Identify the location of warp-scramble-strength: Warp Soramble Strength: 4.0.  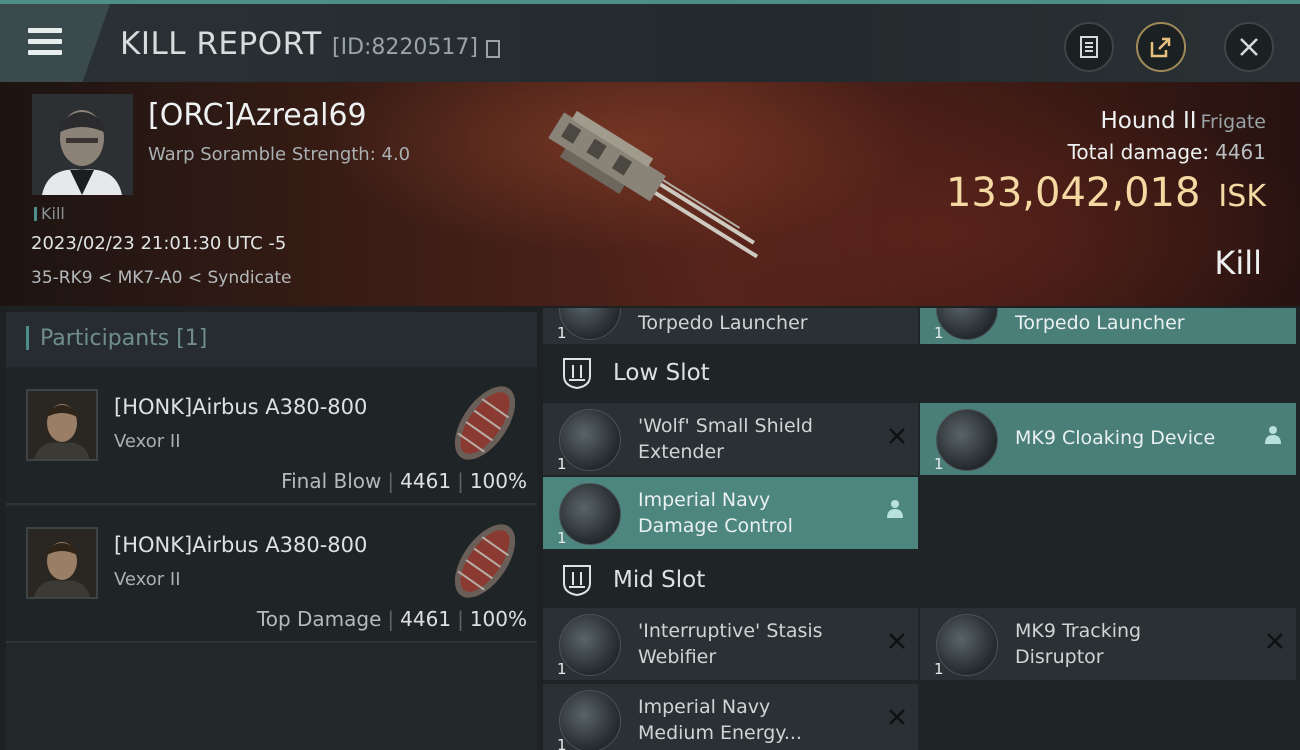
(279, 154).